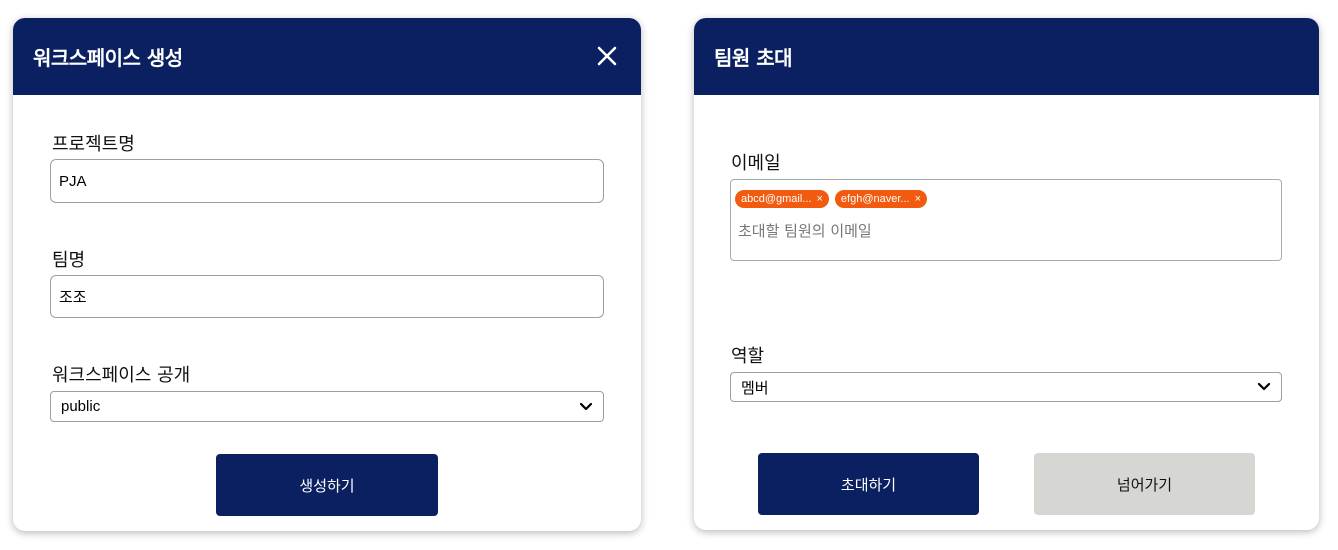 The image size is (1338, 550). What do you see at coordinates (1006, 56) in the screenshot?
I see `dialog-header: 팀원 초대` at bounding box center [1006, 56].